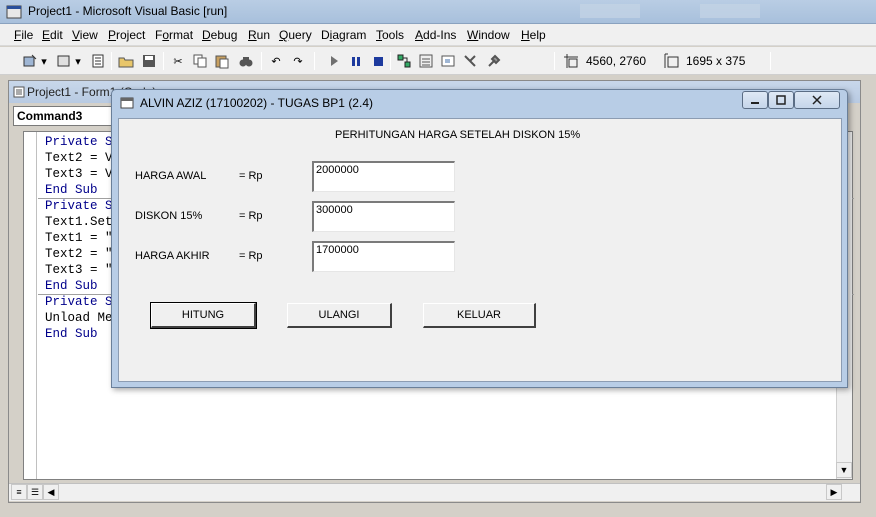 The height and width of the screenshot is (517, 876). I want to click on maximize-button, so click(781, 100).